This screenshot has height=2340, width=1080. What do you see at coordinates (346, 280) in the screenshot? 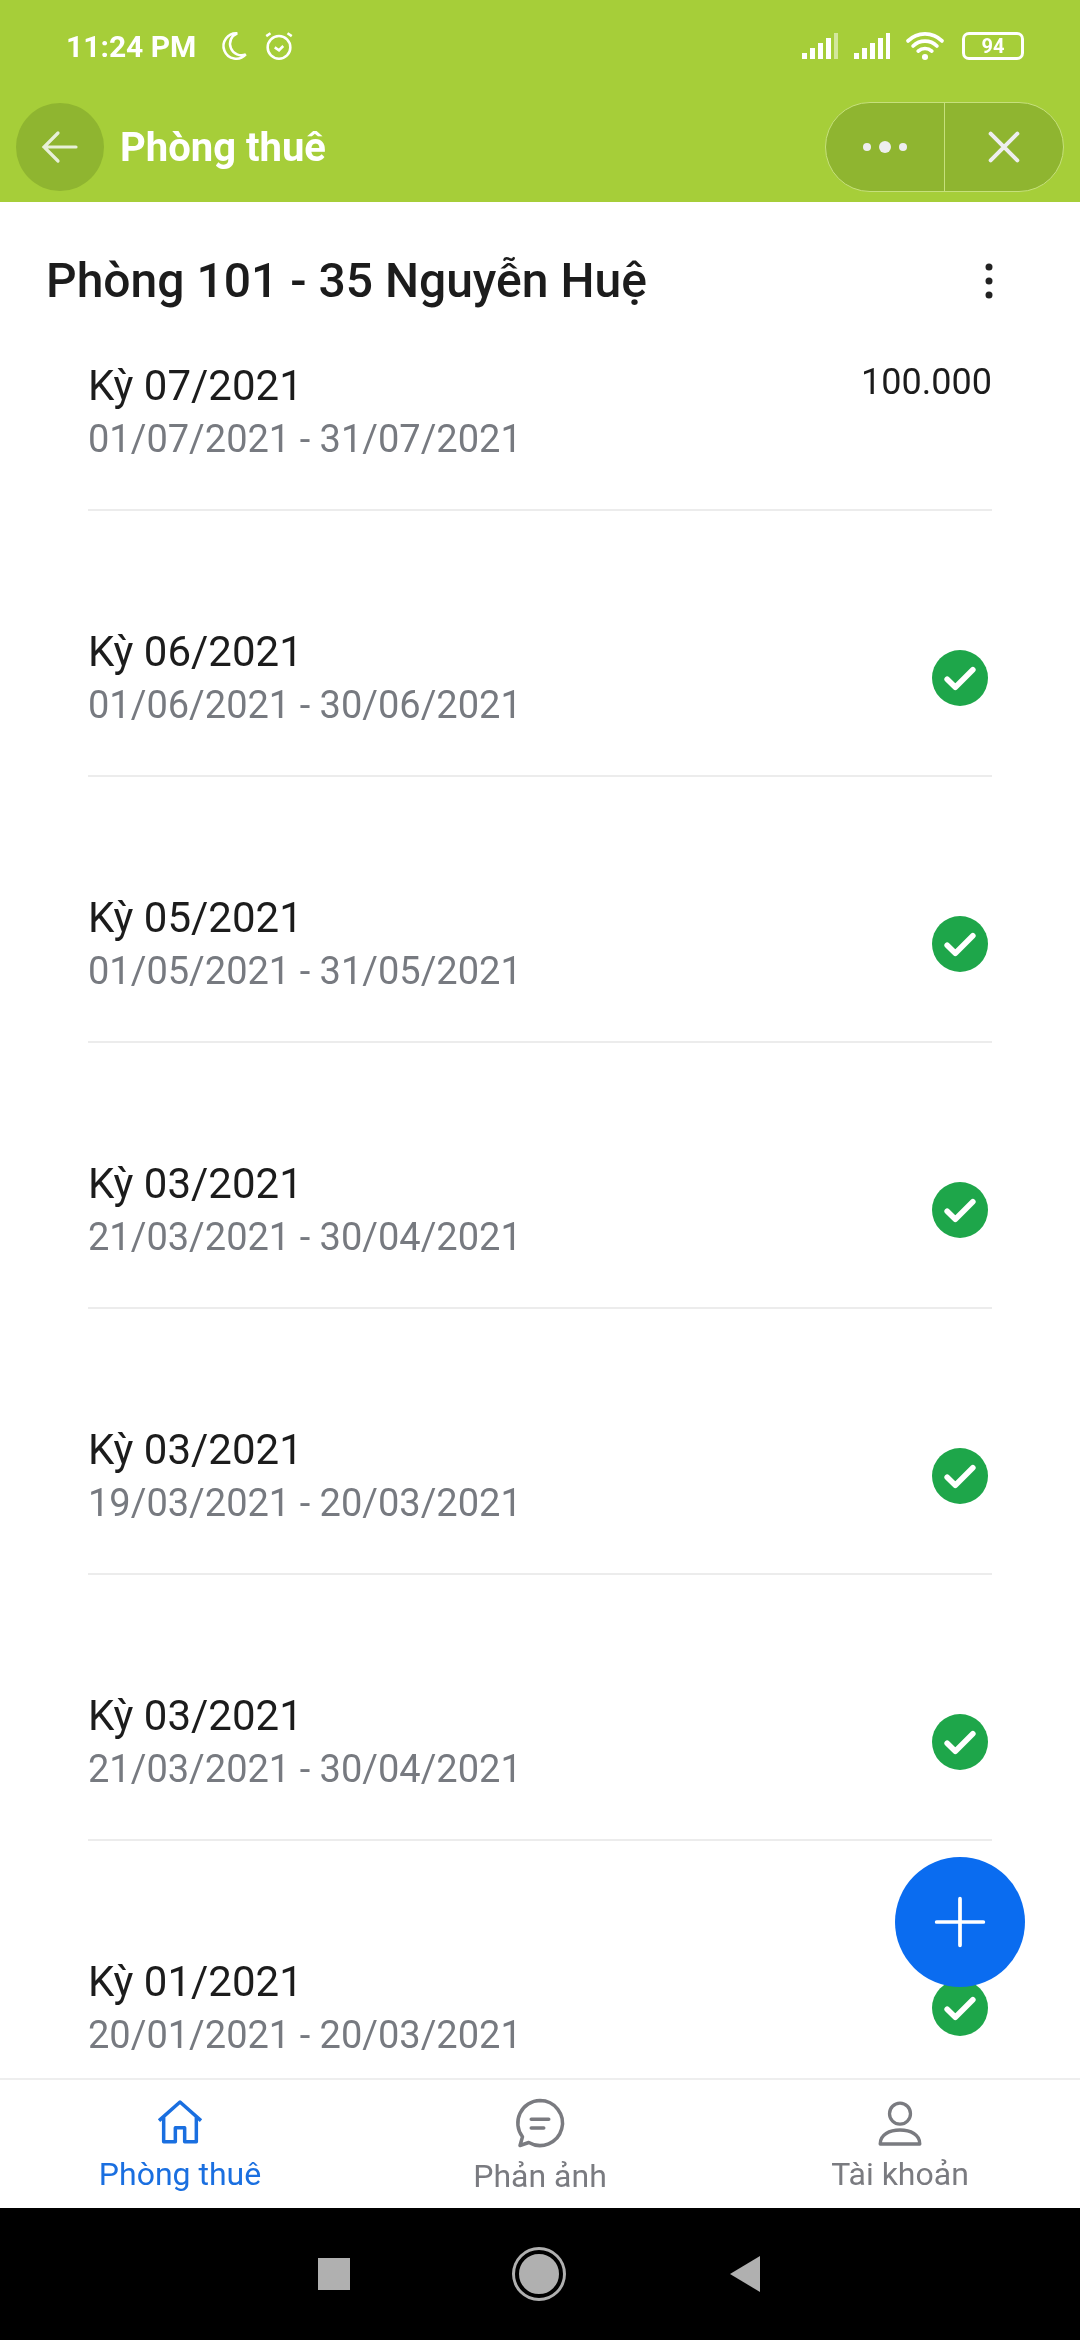
I see `room-title: Phòng 101 - 35 Nguyễn Huệ` at bounding box center [346, 280].